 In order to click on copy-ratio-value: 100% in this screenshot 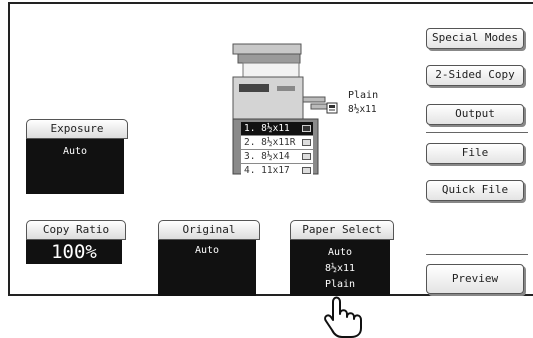, I will do `click(74, 252)`.